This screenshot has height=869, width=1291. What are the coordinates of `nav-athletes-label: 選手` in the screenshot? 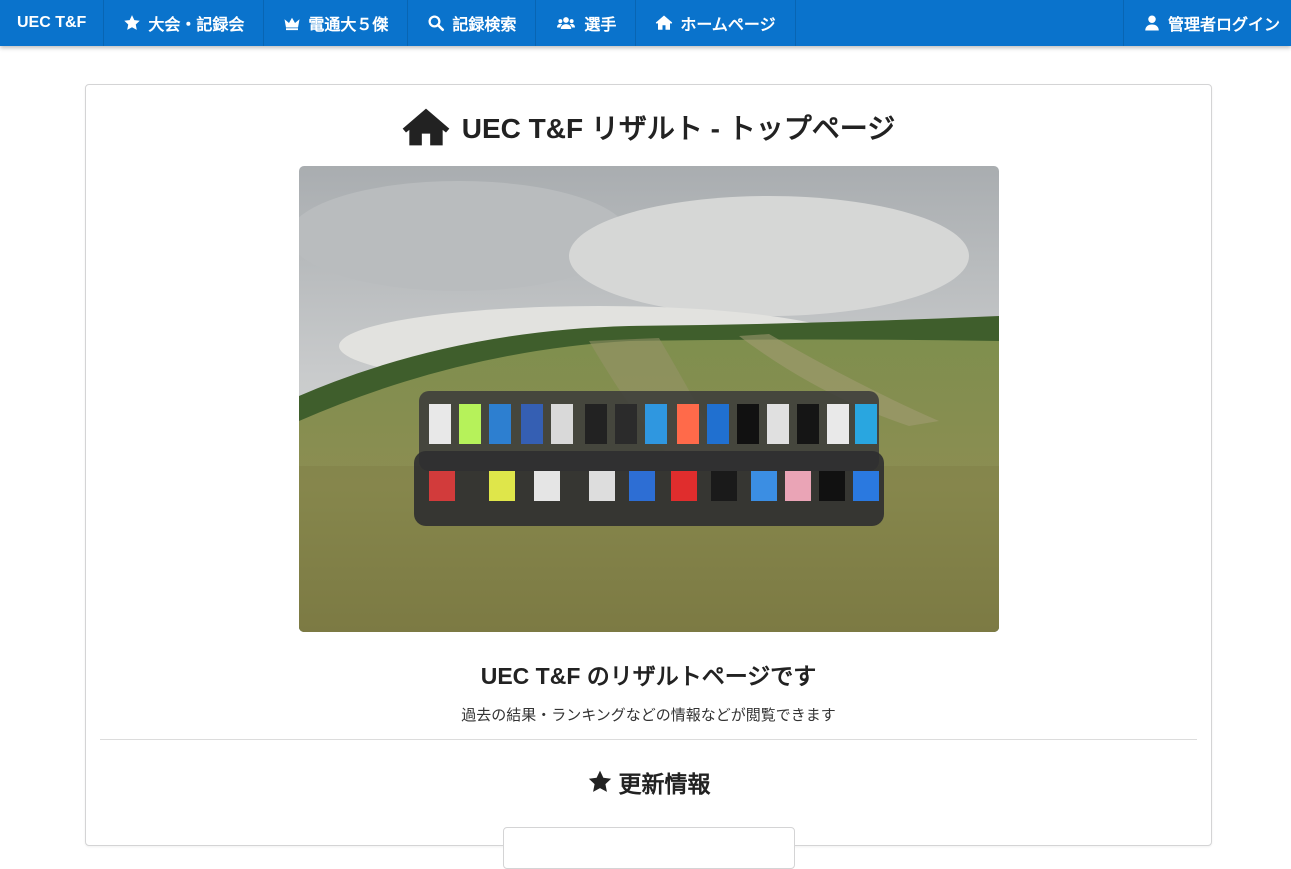 It's located at (600, 25).